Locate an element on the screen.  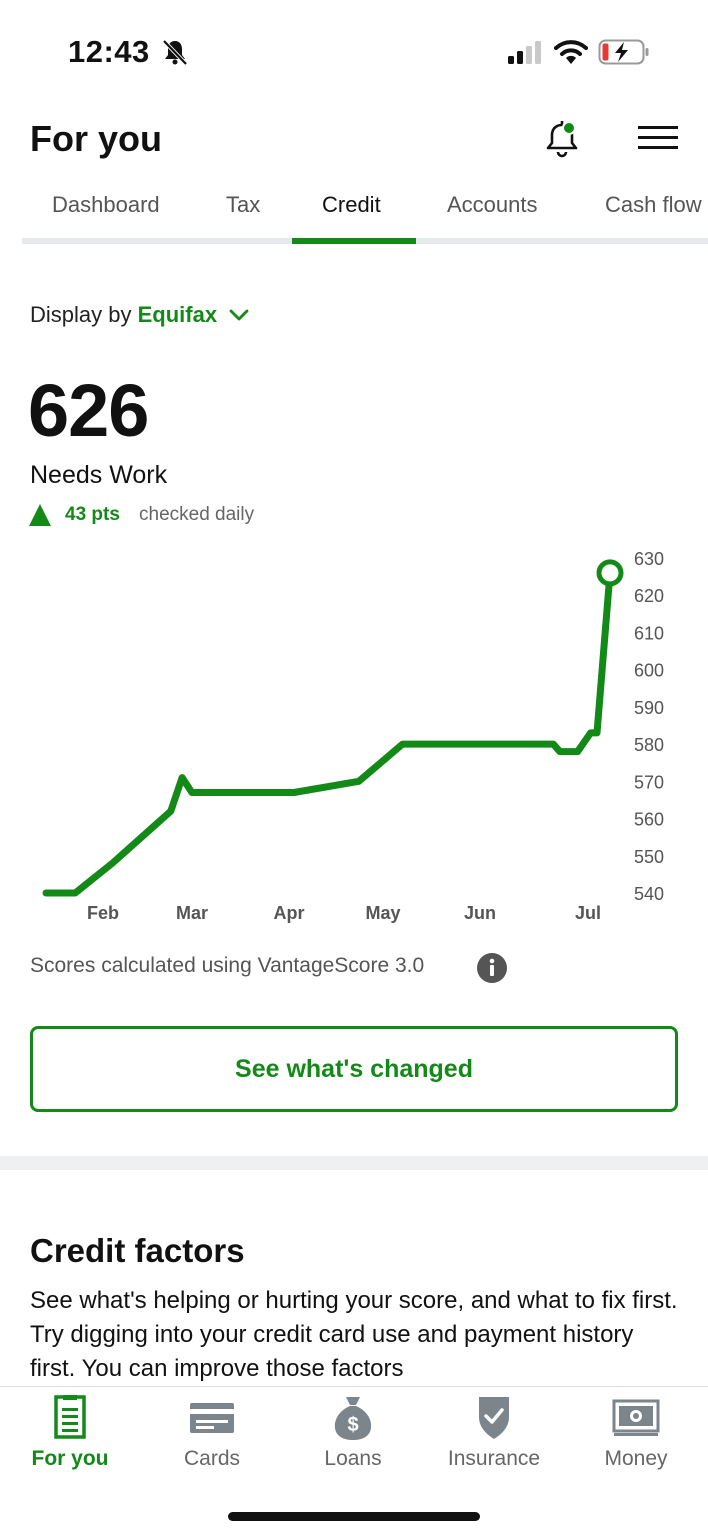
display-by-row: Display by Equifax is located at coordinates (139, 315).